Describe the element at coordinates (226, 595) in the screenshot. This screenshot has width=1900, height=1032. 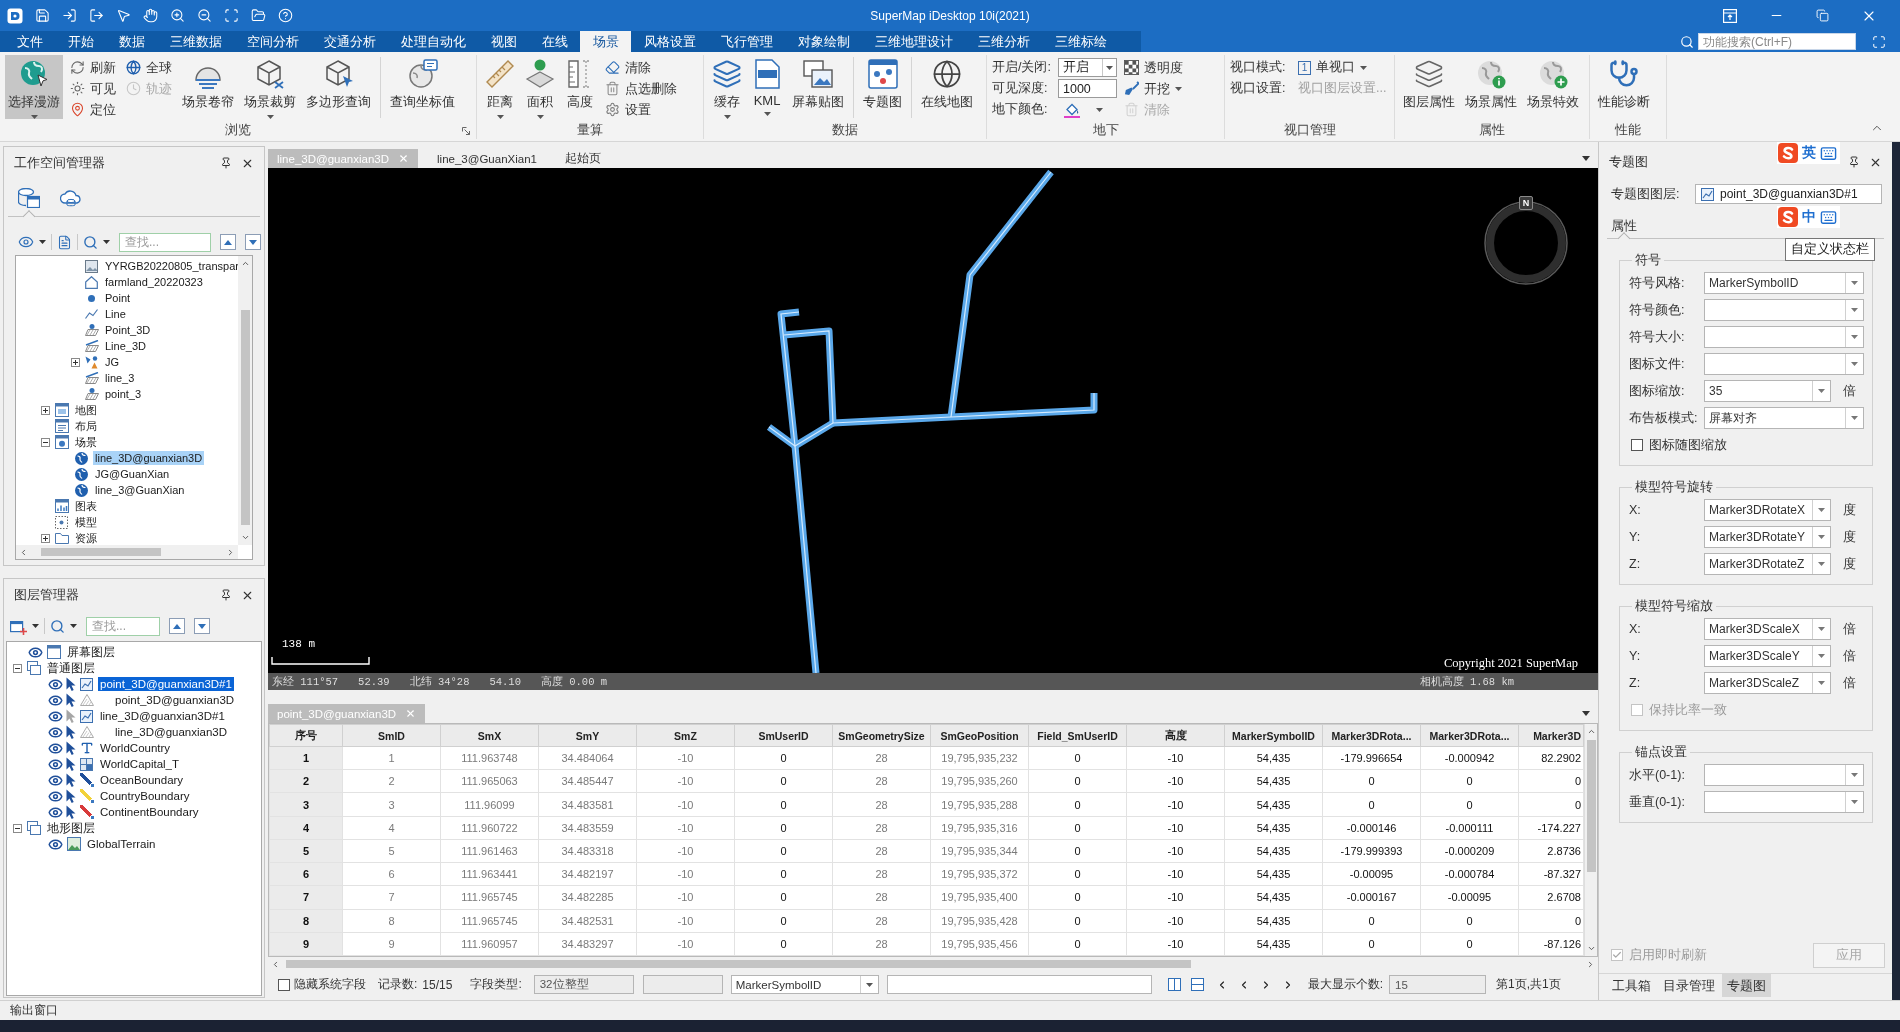
I see `pin-icon` at that location.